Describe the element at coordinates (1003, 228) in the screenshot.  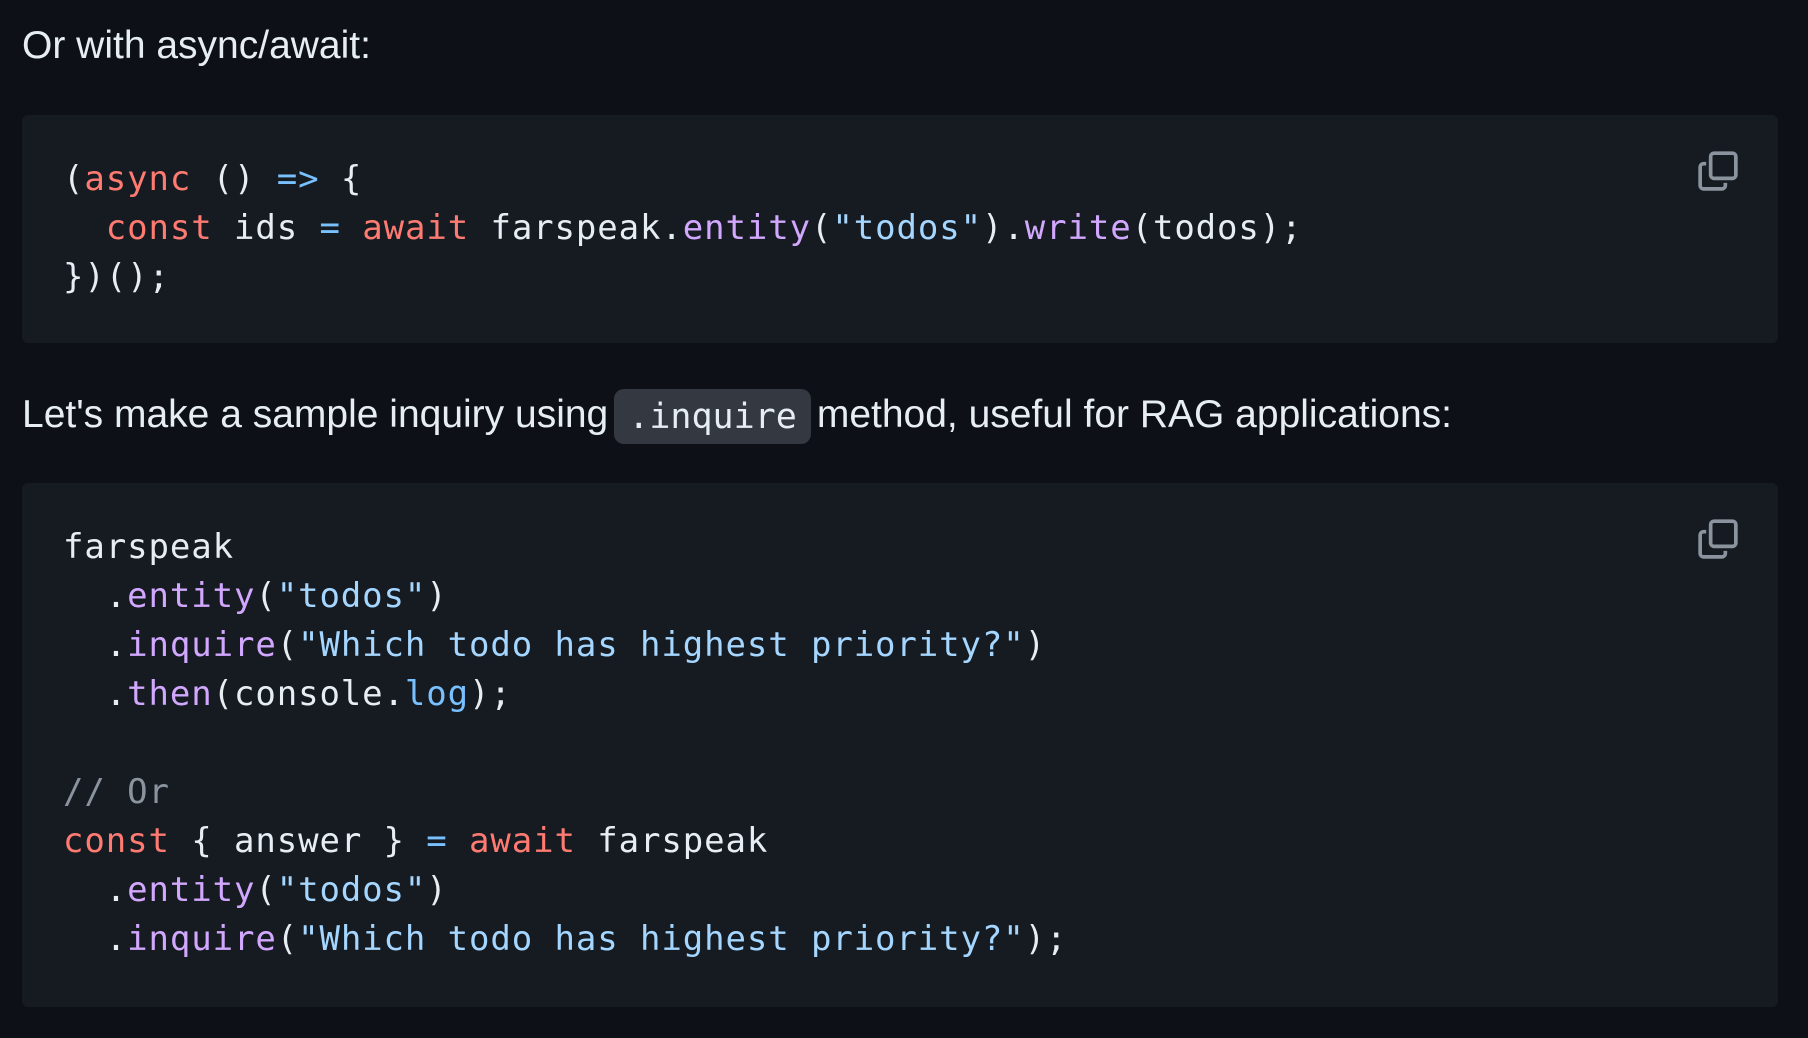
I see `code-token-plain: ).` at that location.